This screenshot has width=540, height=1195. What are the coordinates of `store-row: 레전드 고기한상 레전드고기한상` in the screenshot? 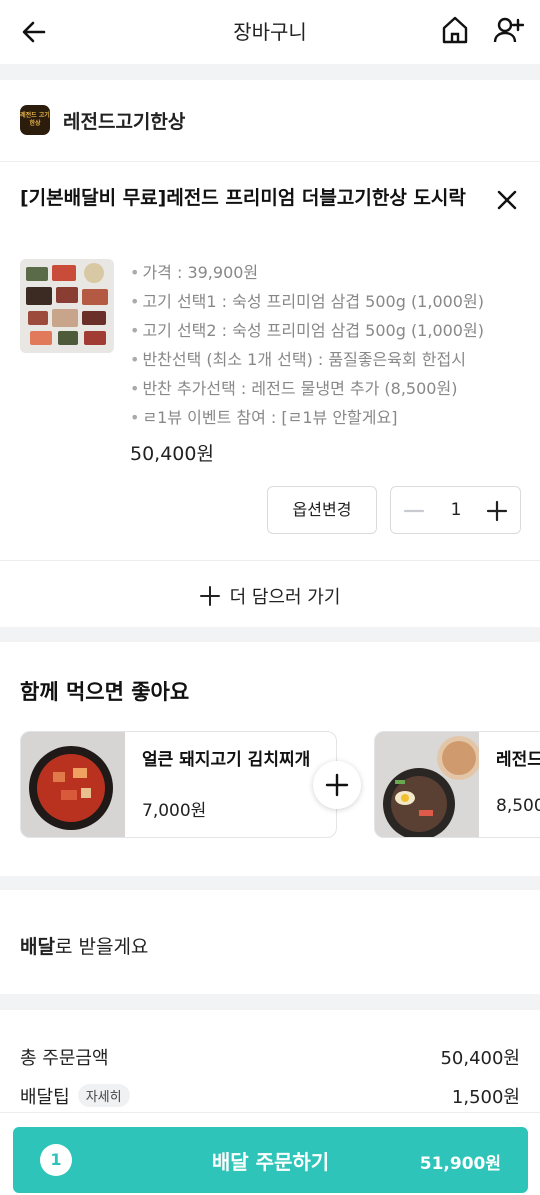 It's located at (270, 121).